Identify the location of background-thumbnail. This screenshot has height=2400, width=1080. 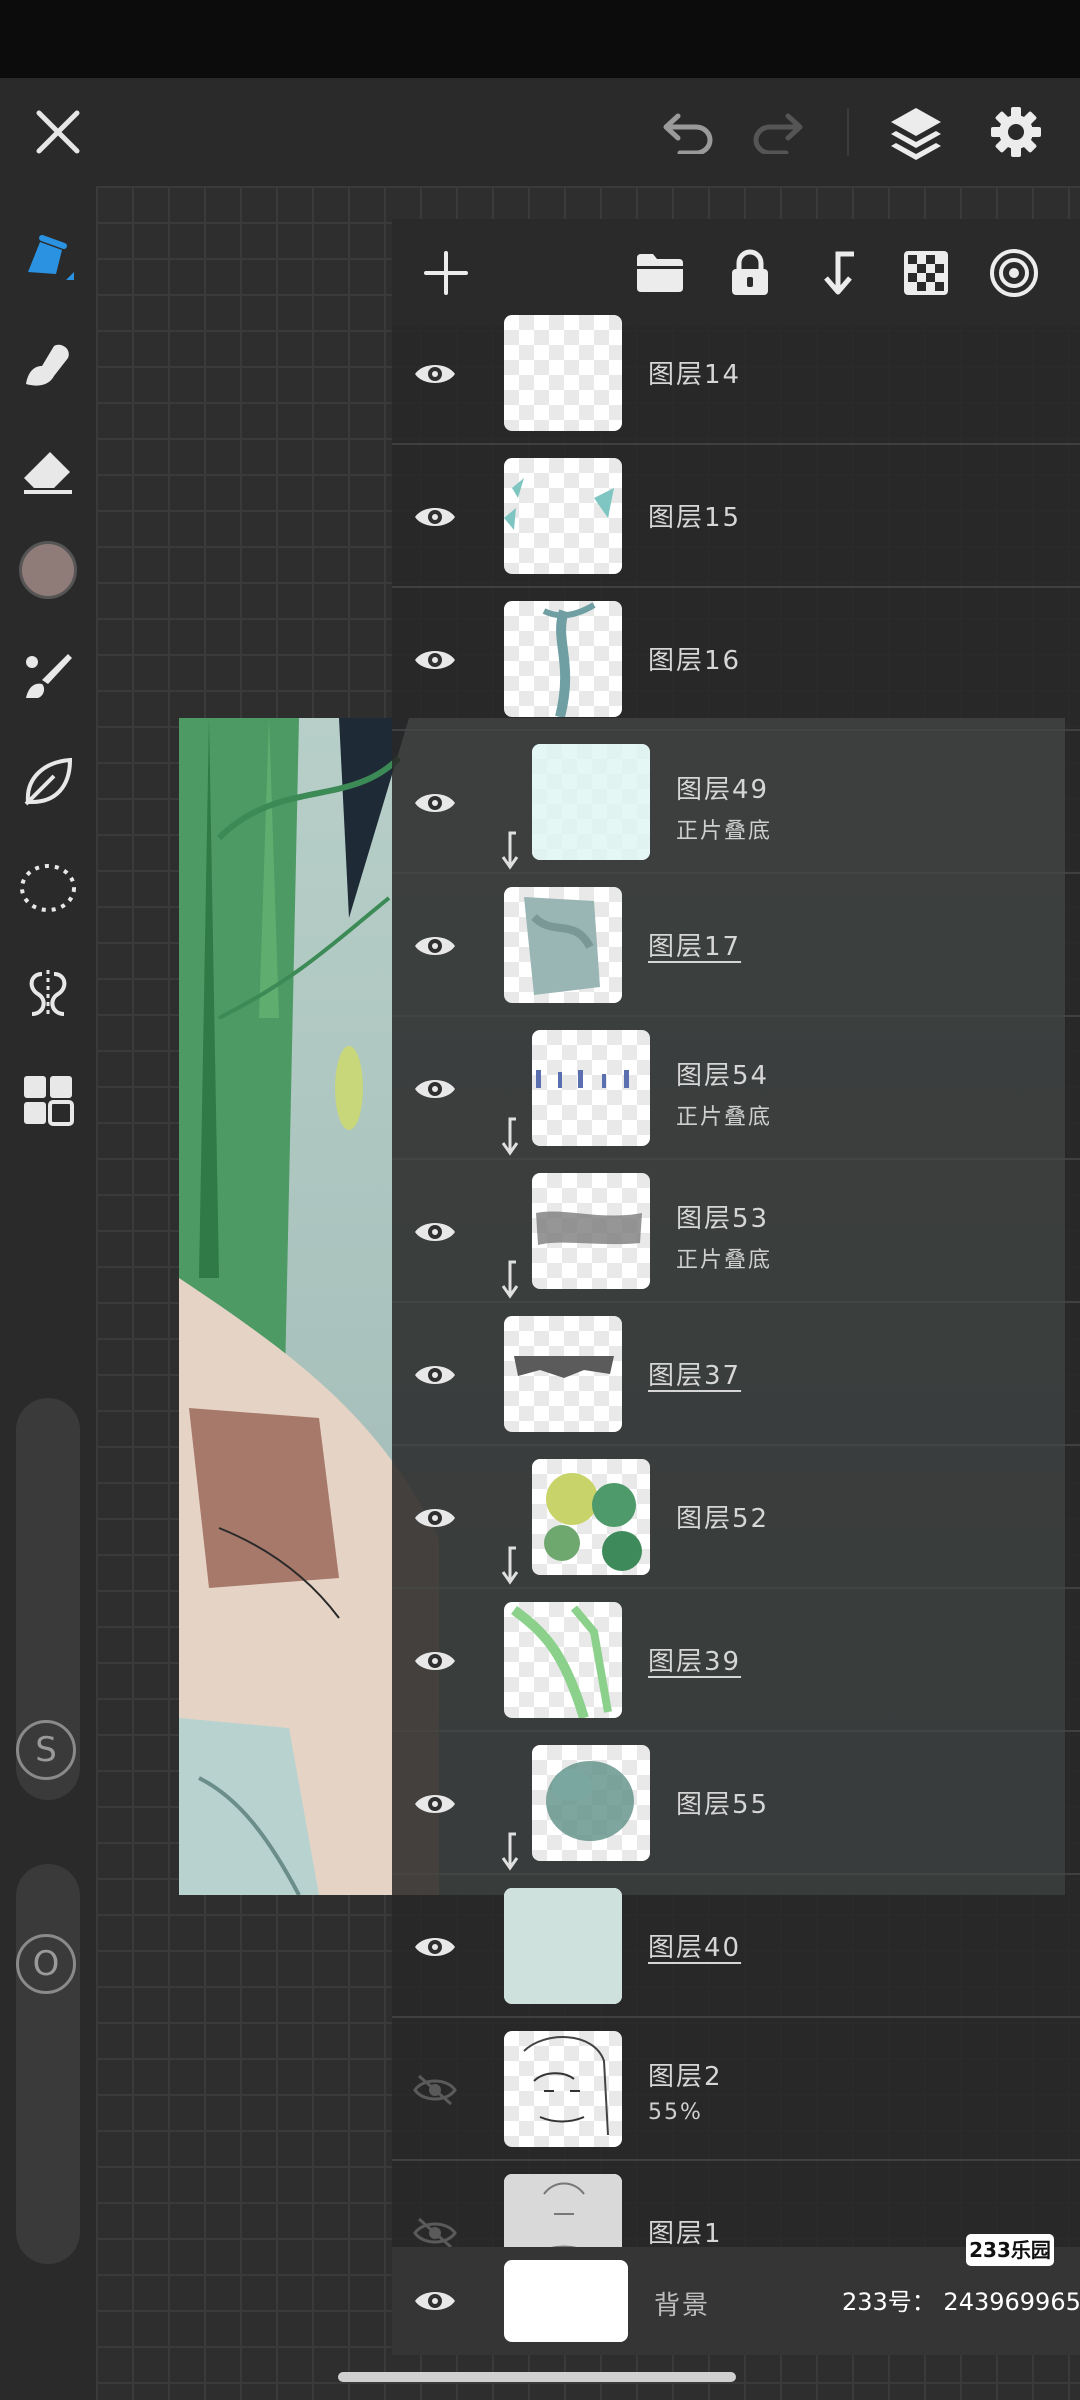
(566, 2301).